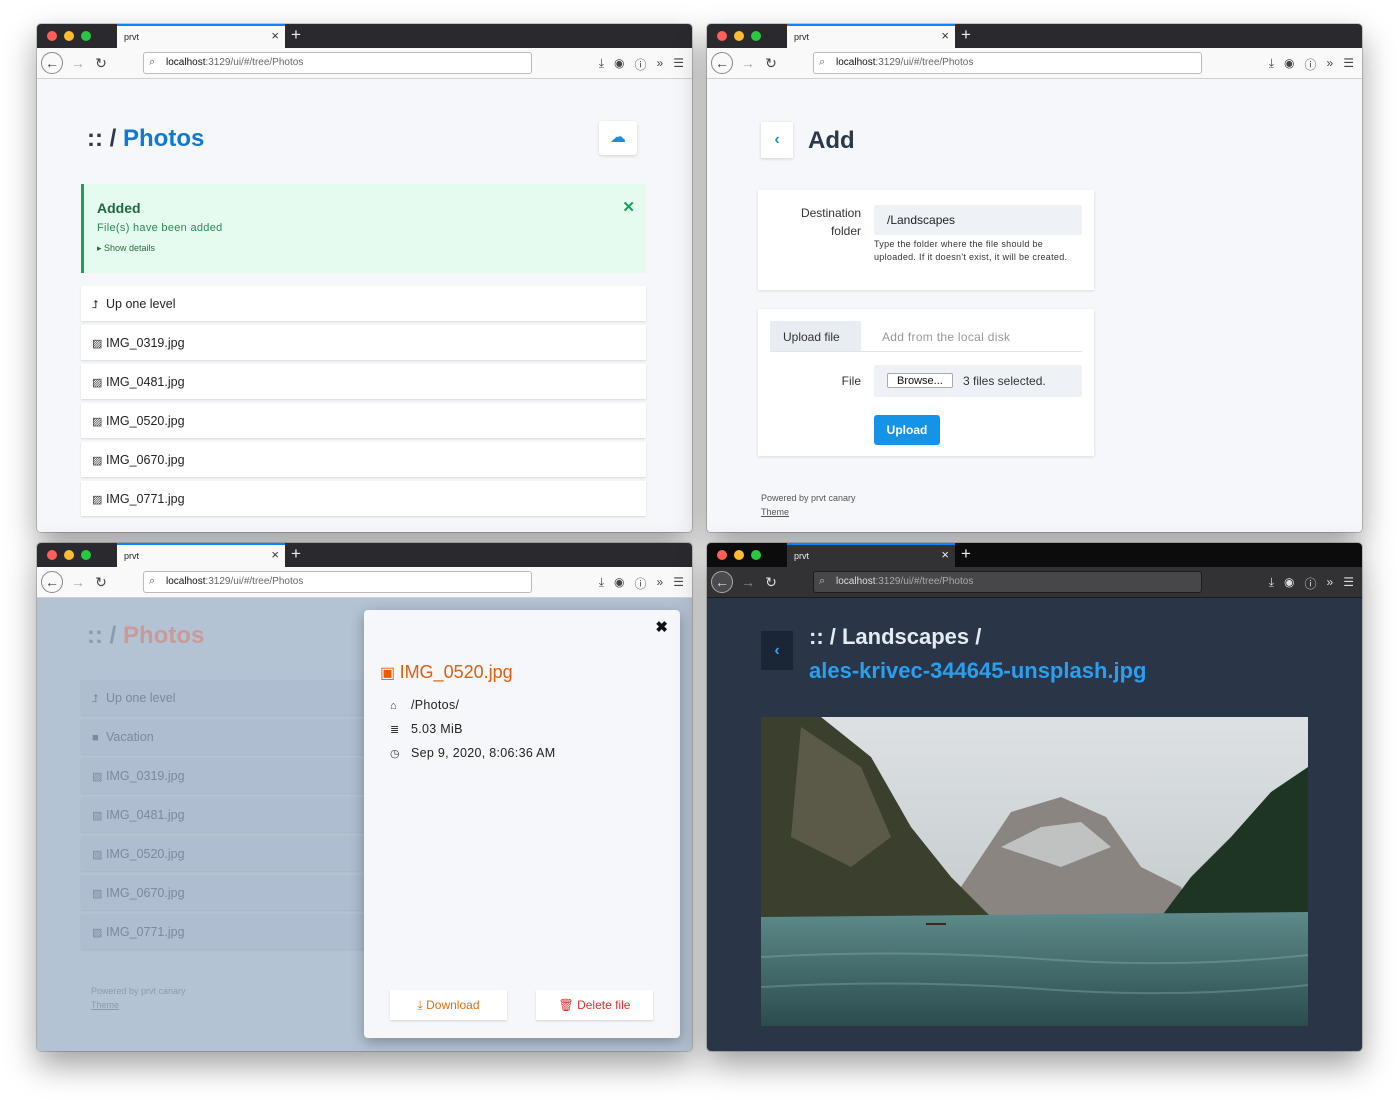  Describe the element at coordinates (628, 207) in the screenshot. I see `close-alert-icon: ✕` at that location.